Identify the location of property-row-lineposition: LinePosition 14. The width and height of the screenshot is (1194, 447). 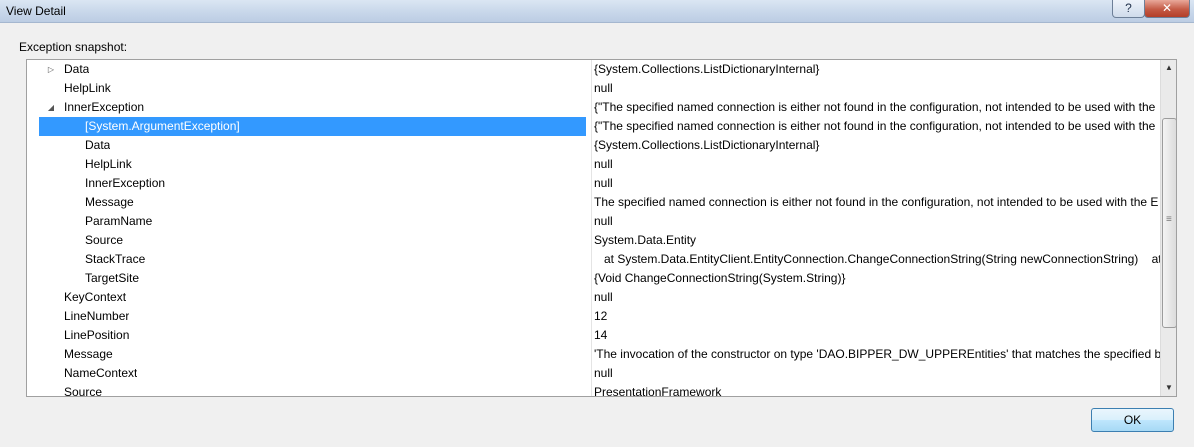
(593, 335).